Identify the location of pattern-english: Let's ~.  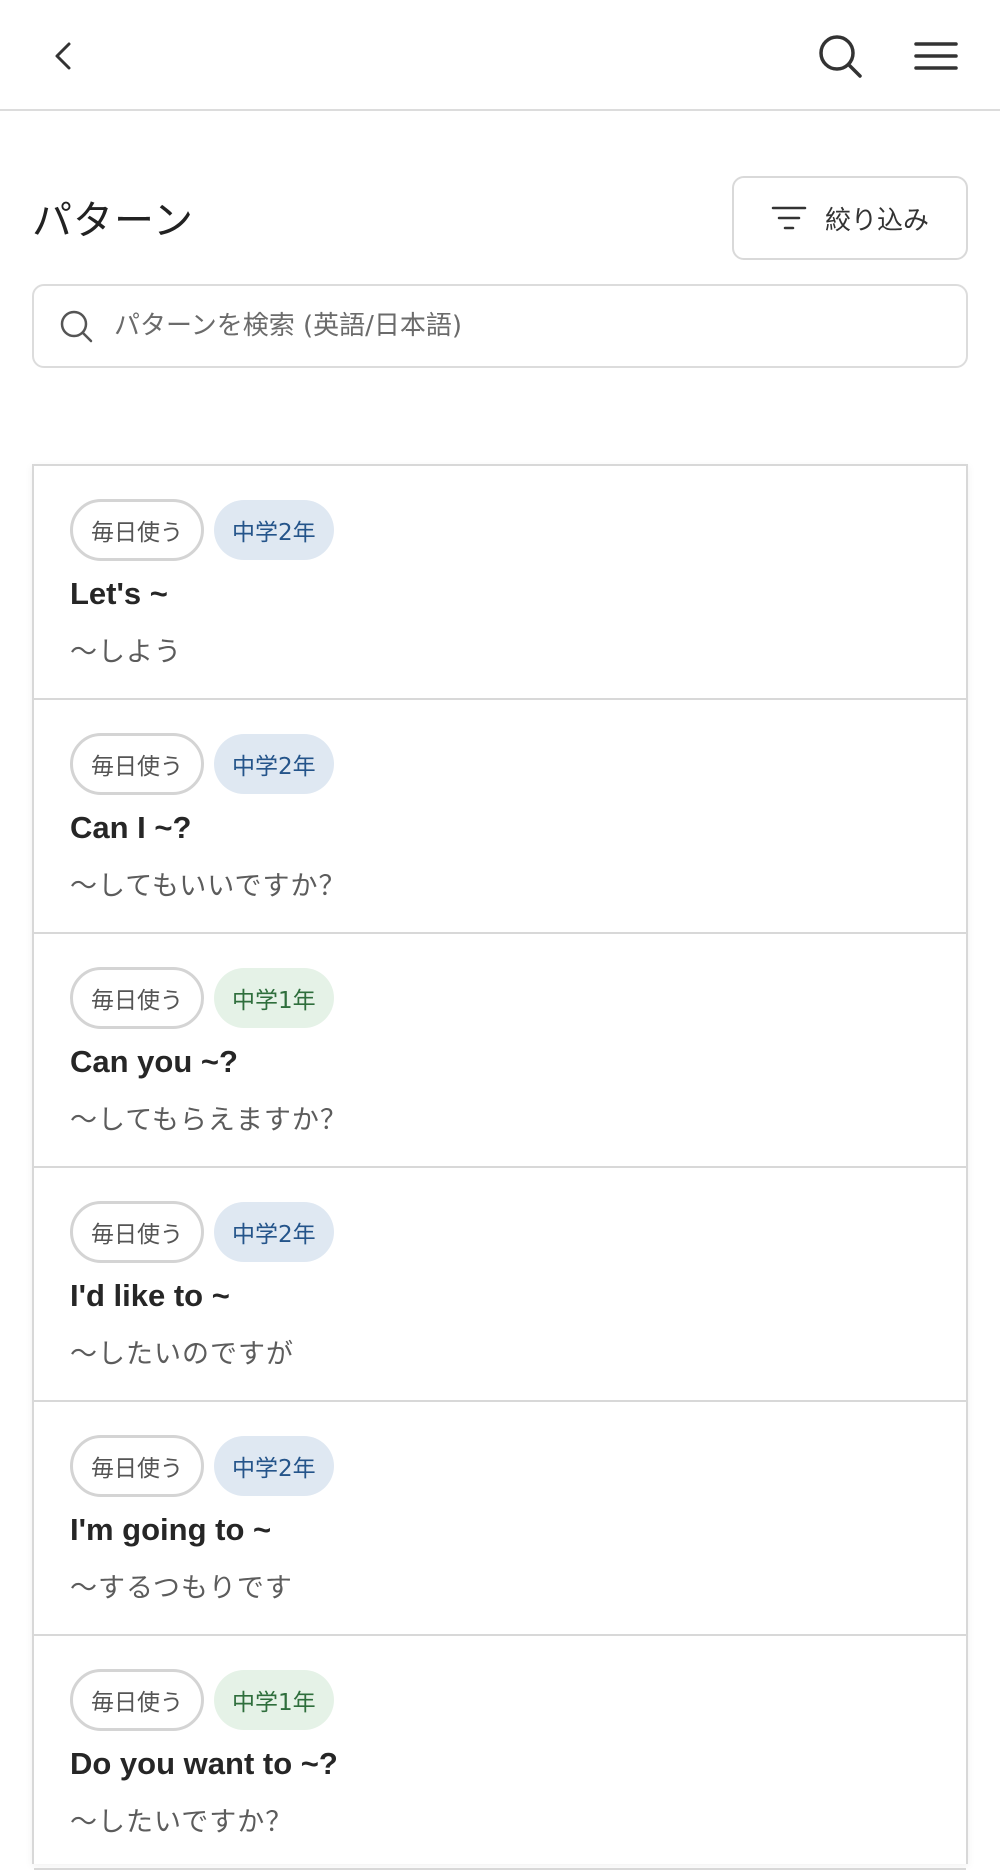
(119, 593).